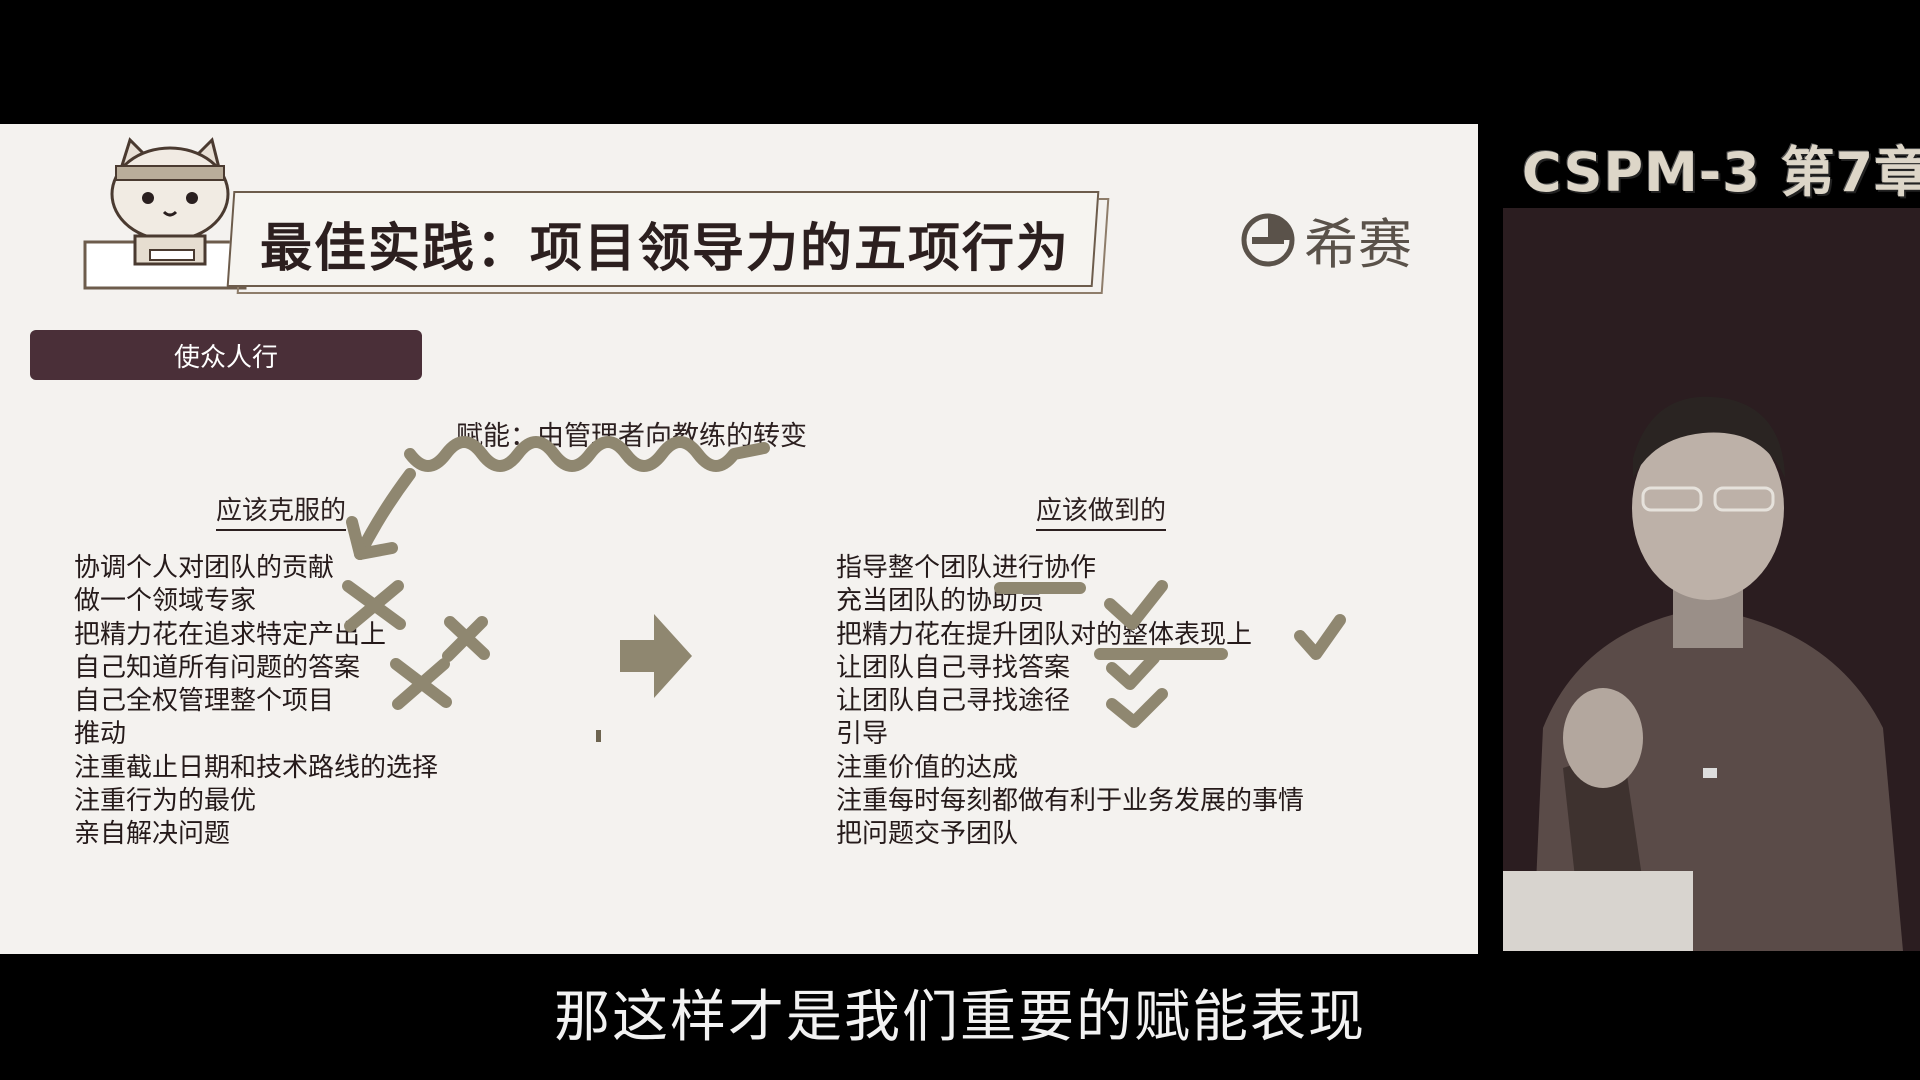  I want to click on right-arrow-icon, so click(656, 656).